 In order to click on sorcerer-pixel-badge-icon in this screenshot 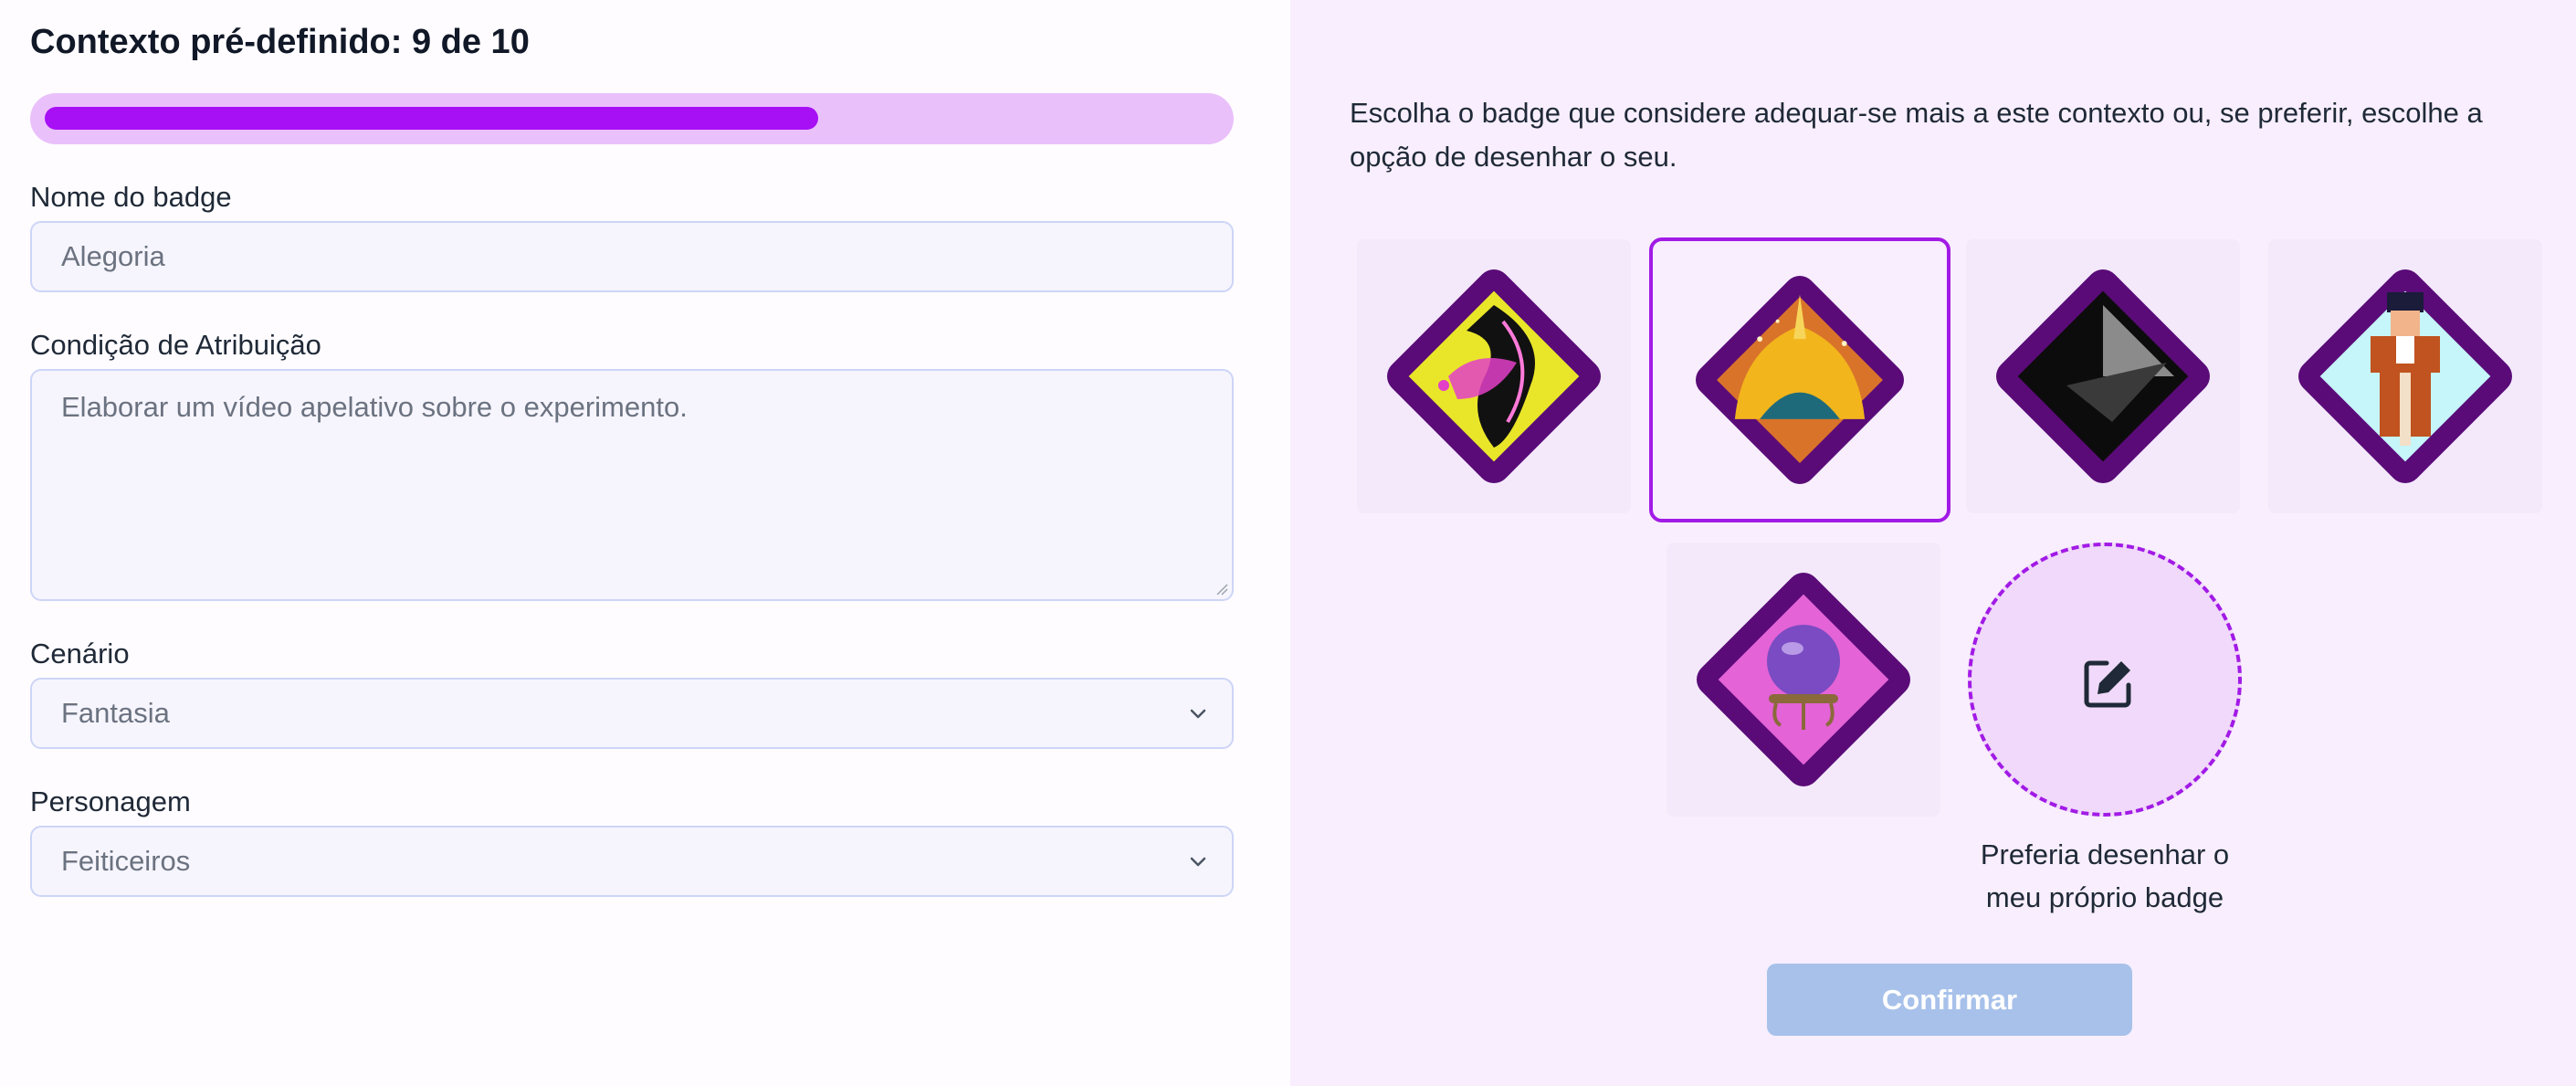, I will do `click(2405, 376)`.